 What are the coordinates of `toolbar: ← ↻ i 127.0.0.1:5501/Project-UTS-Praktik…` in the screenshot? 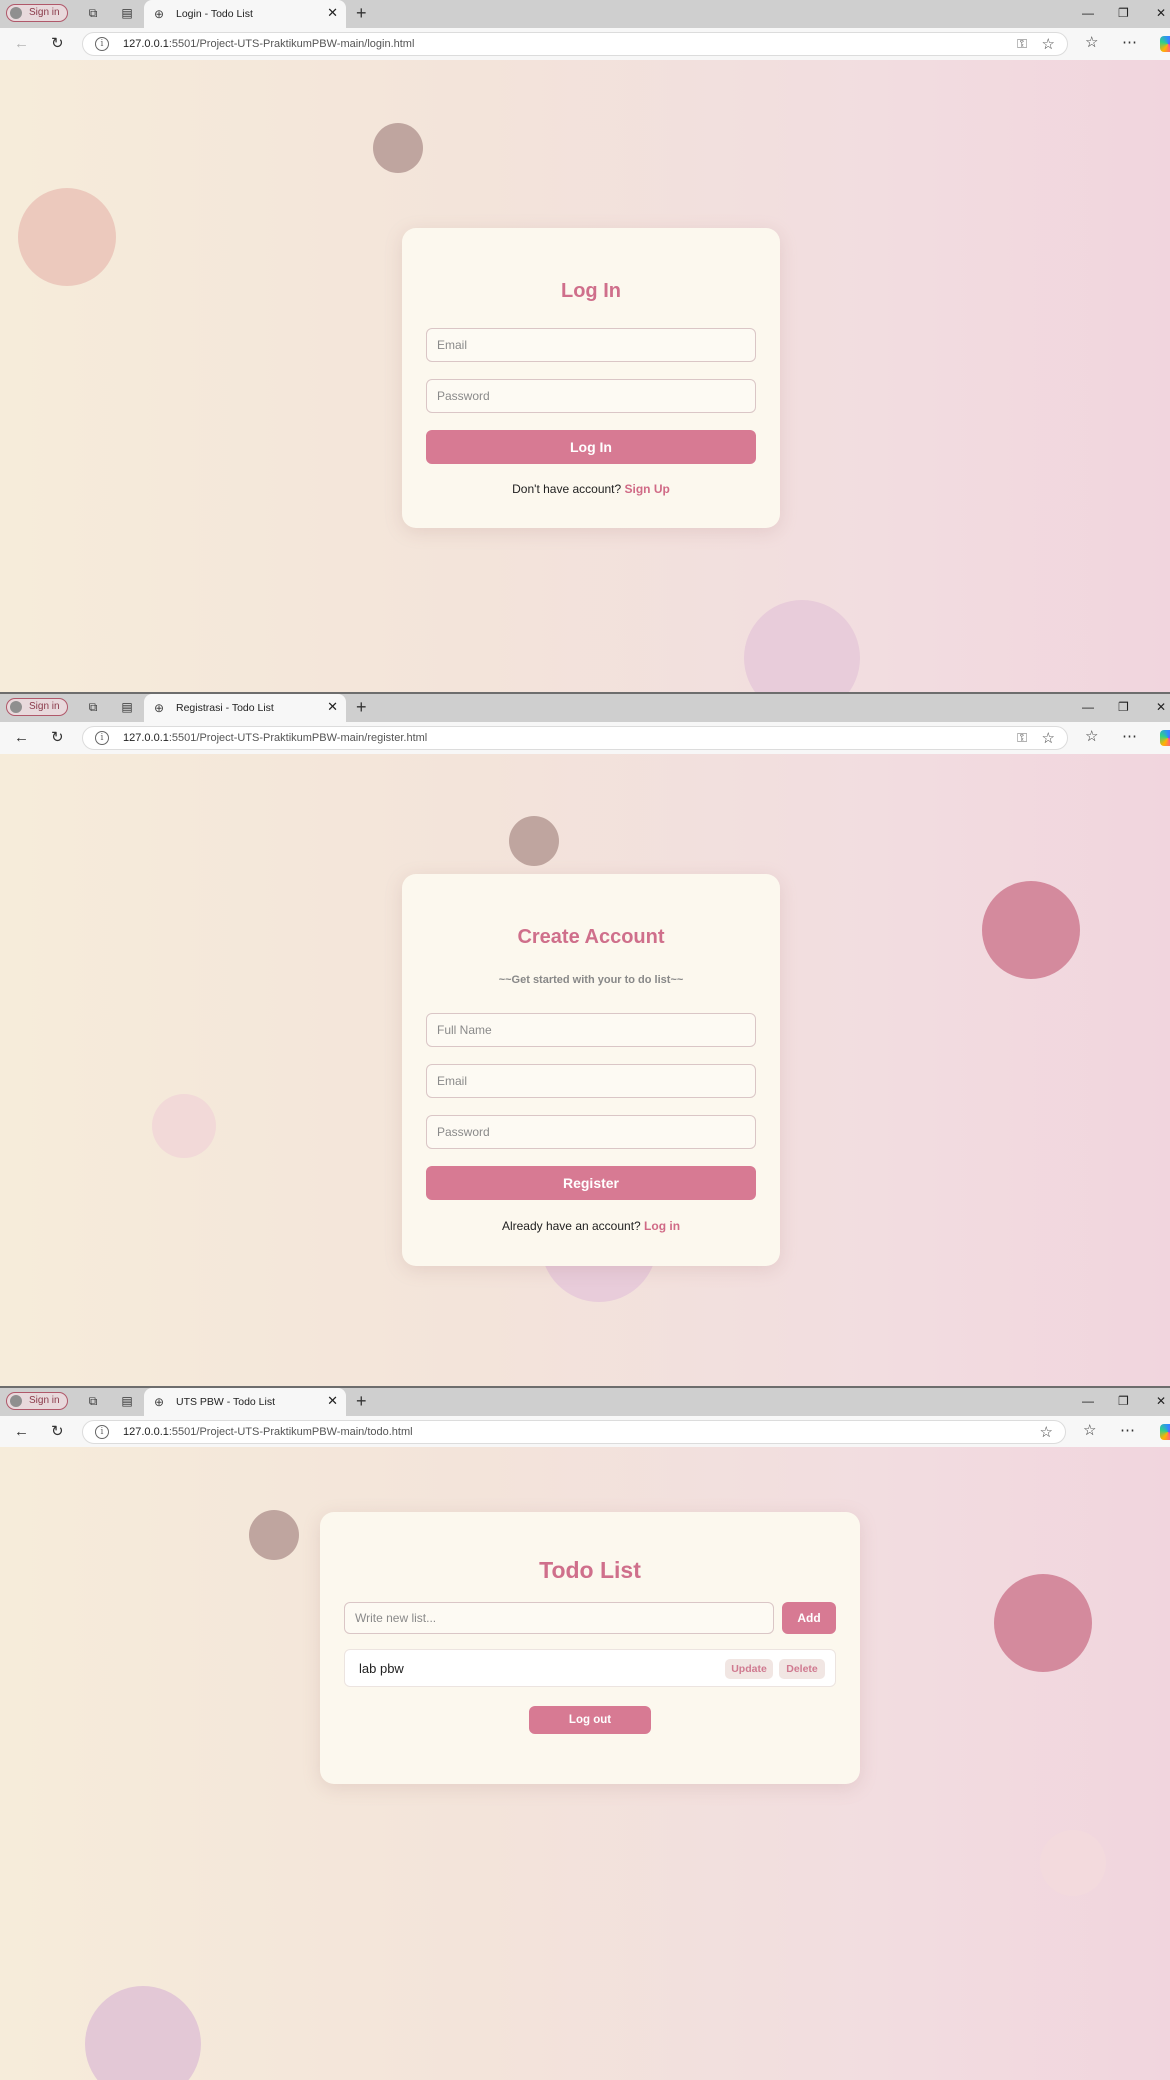 It's located at (585, 44).